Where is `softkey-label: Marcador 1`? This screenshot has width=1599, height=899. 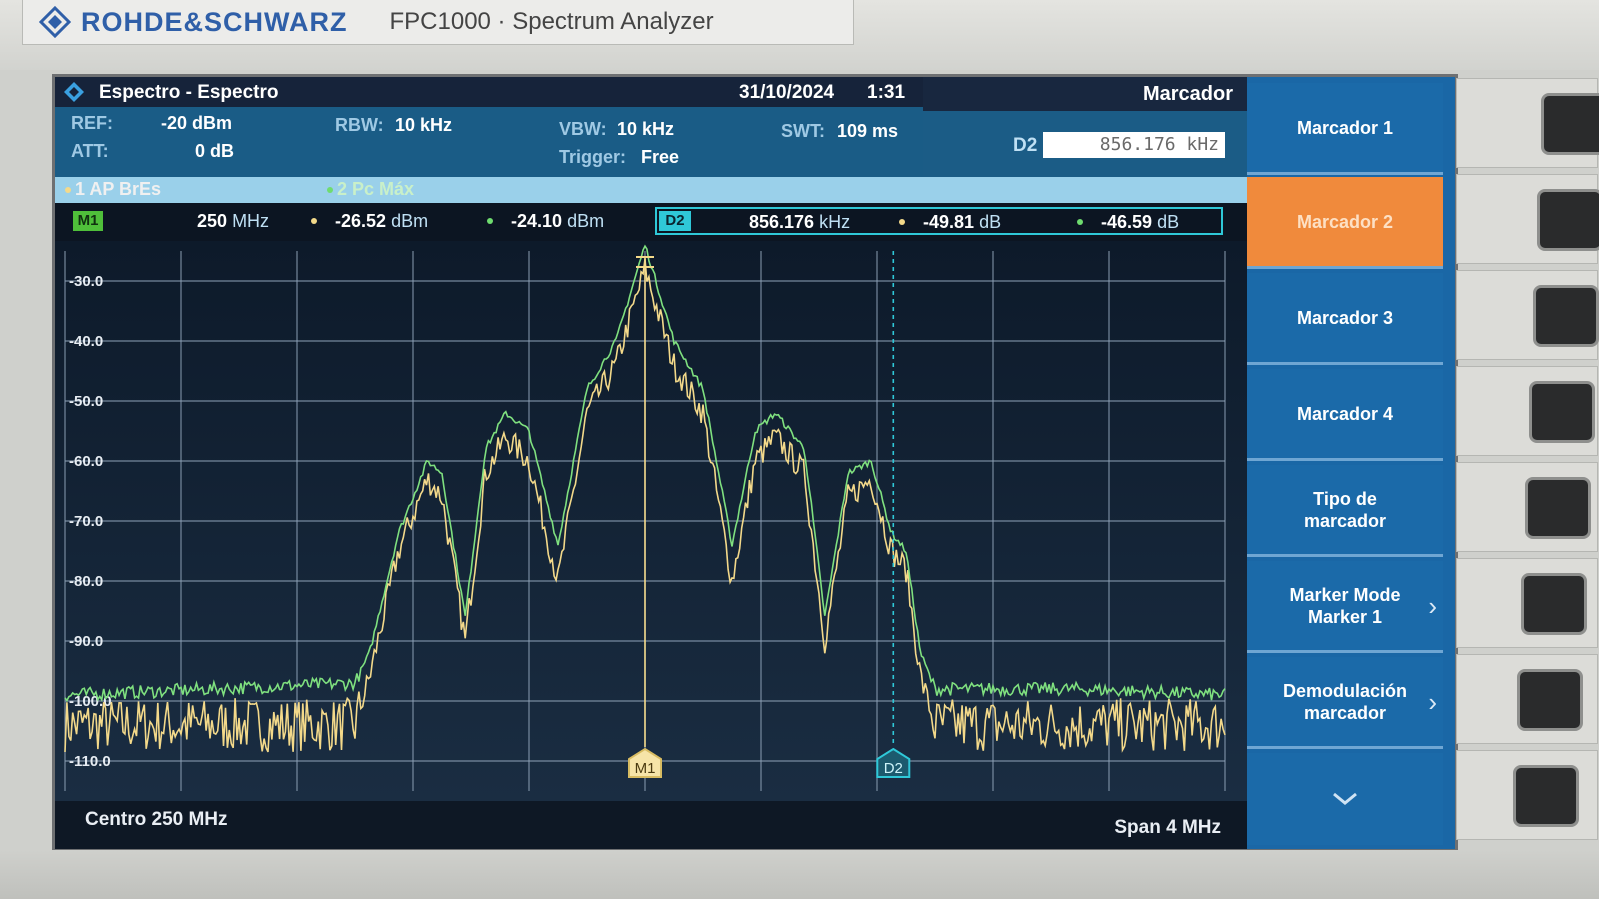 softkey-label: Marcador 1 is located at coordinates (1345, 127).